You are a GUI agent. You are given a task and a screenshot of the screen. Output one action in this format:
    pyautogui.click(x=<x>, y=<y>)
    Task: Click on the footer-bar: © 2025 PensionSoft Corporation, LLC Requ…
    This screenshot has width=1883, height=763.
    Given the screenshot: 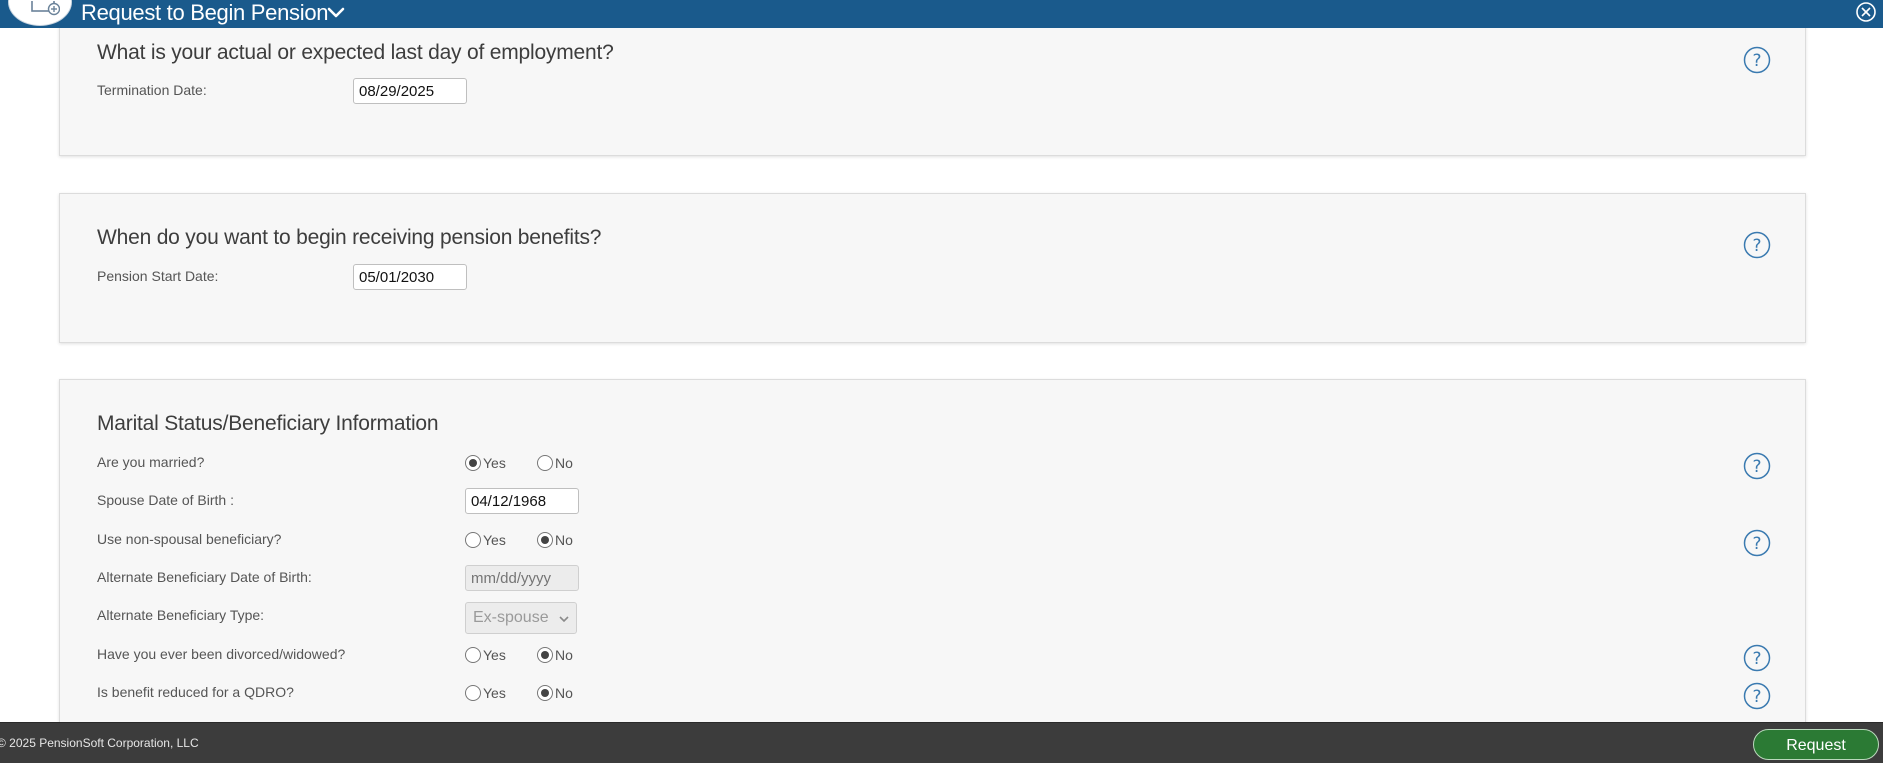 What is the action you would take?
    pyautogui.click(x=941, y=742)
    